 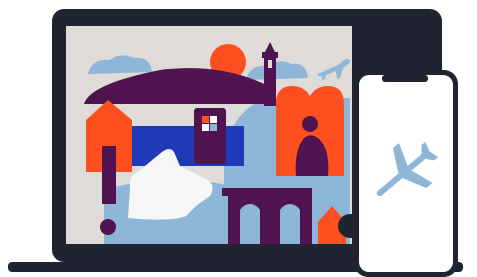 I want to click on phone-notch, so click(x=405, y=78).